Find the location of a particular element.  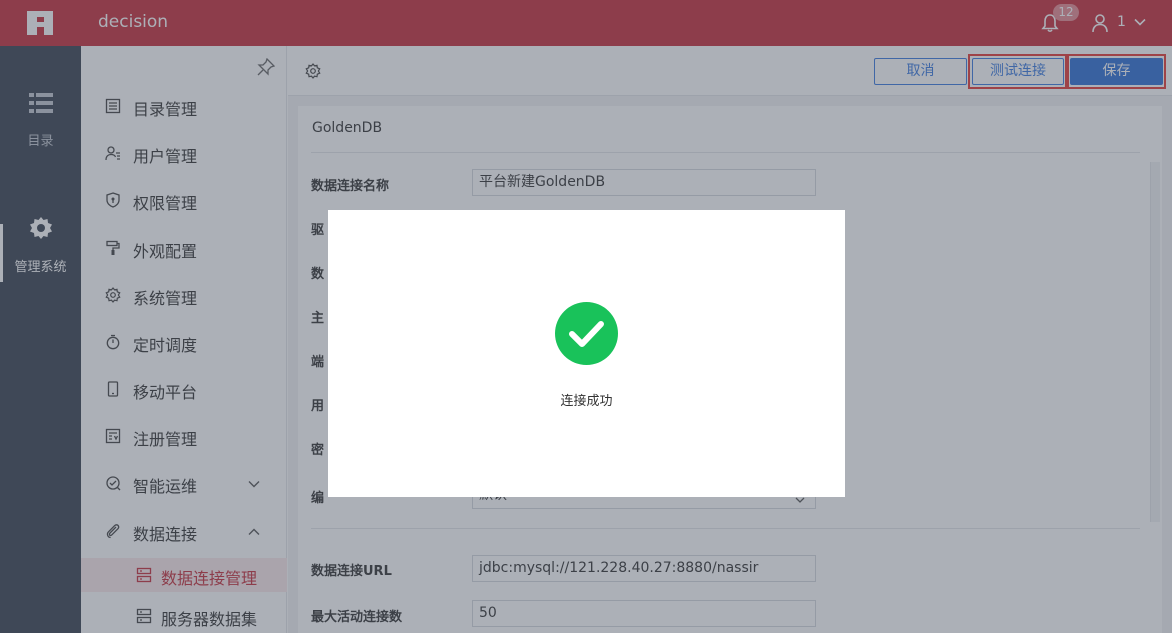

dialog-message: 连接成功 is located at coordinates (586, 401).